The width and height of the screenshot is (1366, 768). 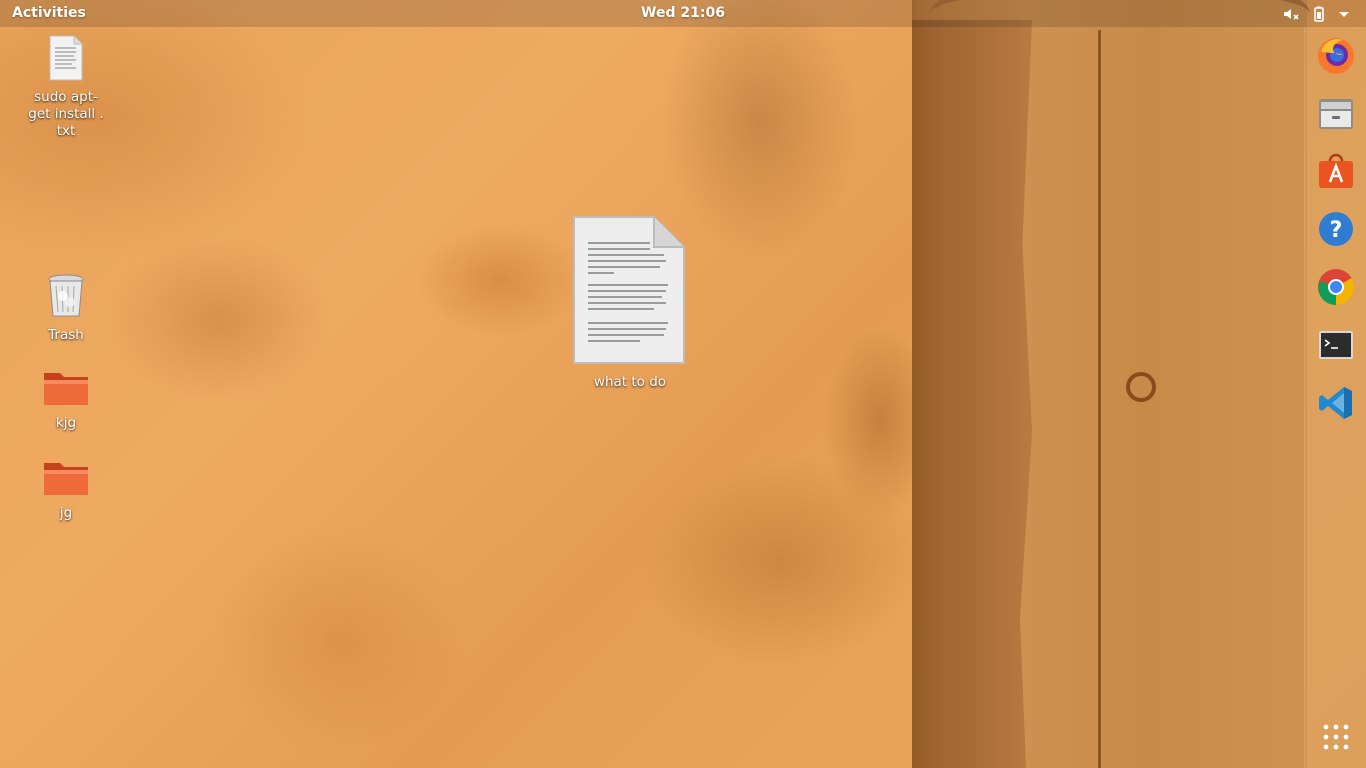 What do you see at coordinates (1099, 399) in the screenshot?
I see `wallpaper-door-seam` at bounding box center [1099, 399].